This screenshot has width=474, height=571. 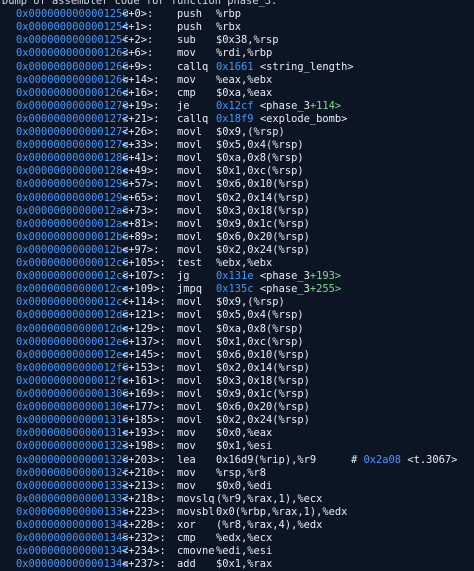 What do you see at coordinates (72, 197) in the screenshot?
I see `instruction-address: 0x000000000000129e` at bounding box center [72, 197].